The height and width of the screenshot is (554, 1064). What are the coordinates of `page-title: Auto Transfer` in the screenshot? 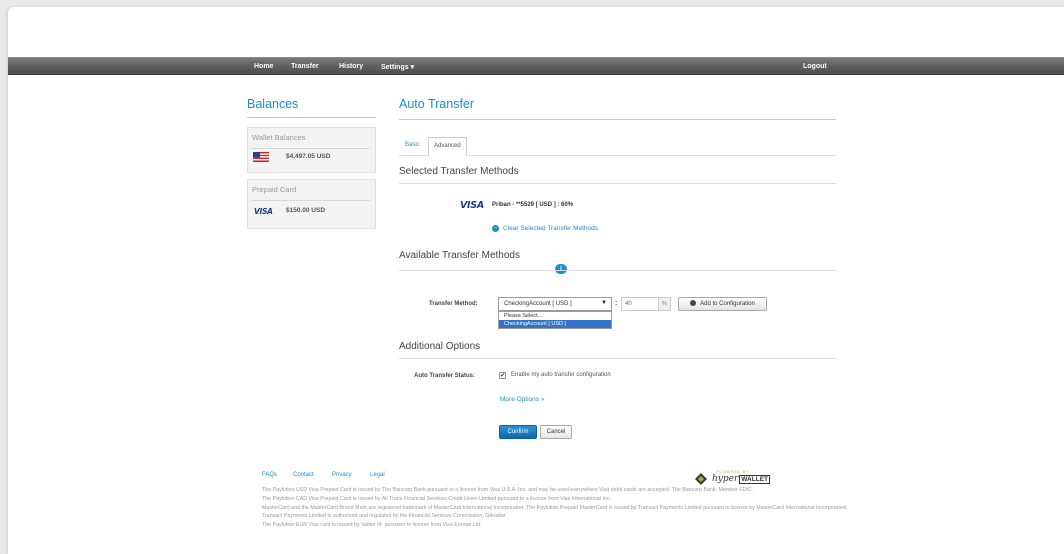 It's located at (437, 104).